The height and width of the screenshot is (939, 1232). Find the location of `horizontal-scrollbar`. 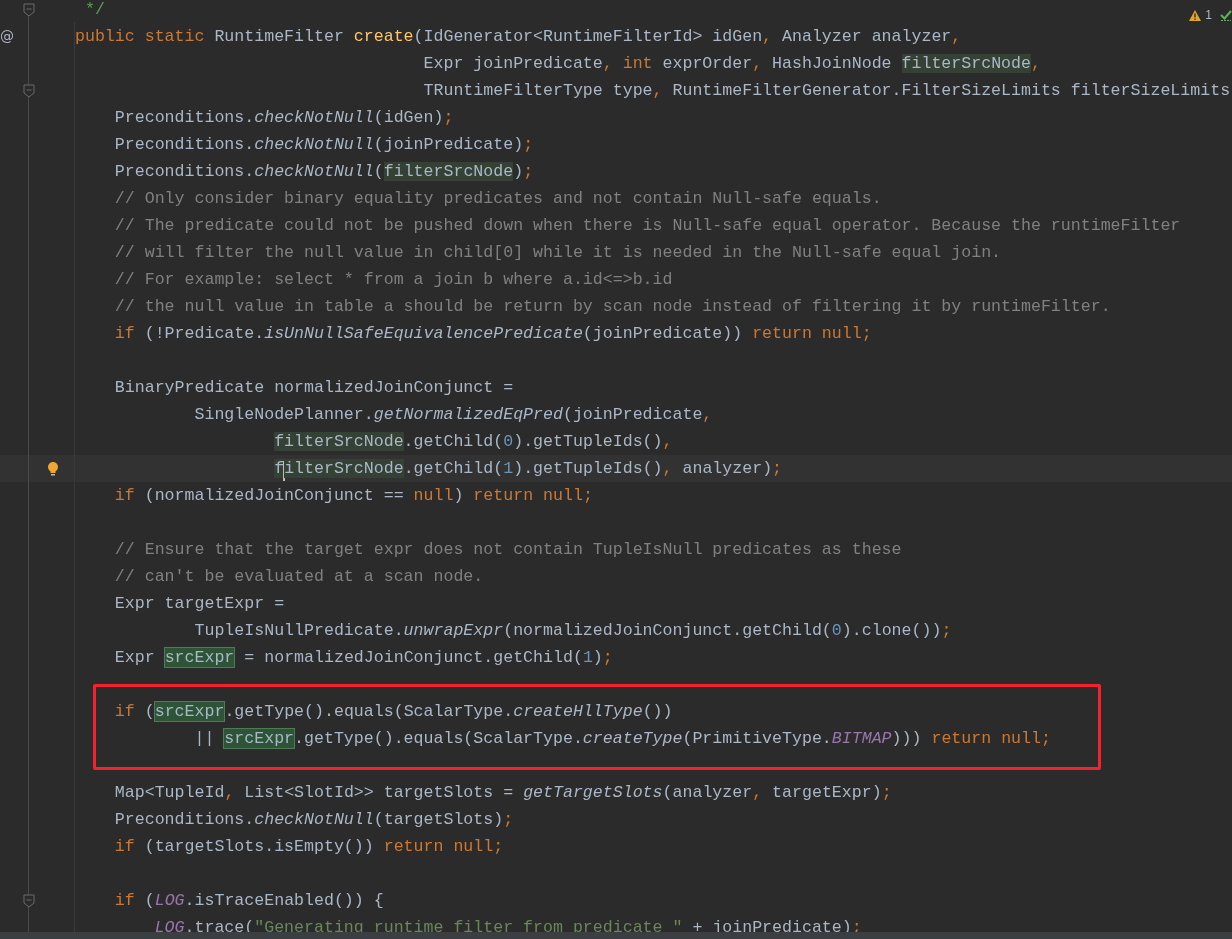

horizontal-scrollbar is located at coordinates (616, 935).